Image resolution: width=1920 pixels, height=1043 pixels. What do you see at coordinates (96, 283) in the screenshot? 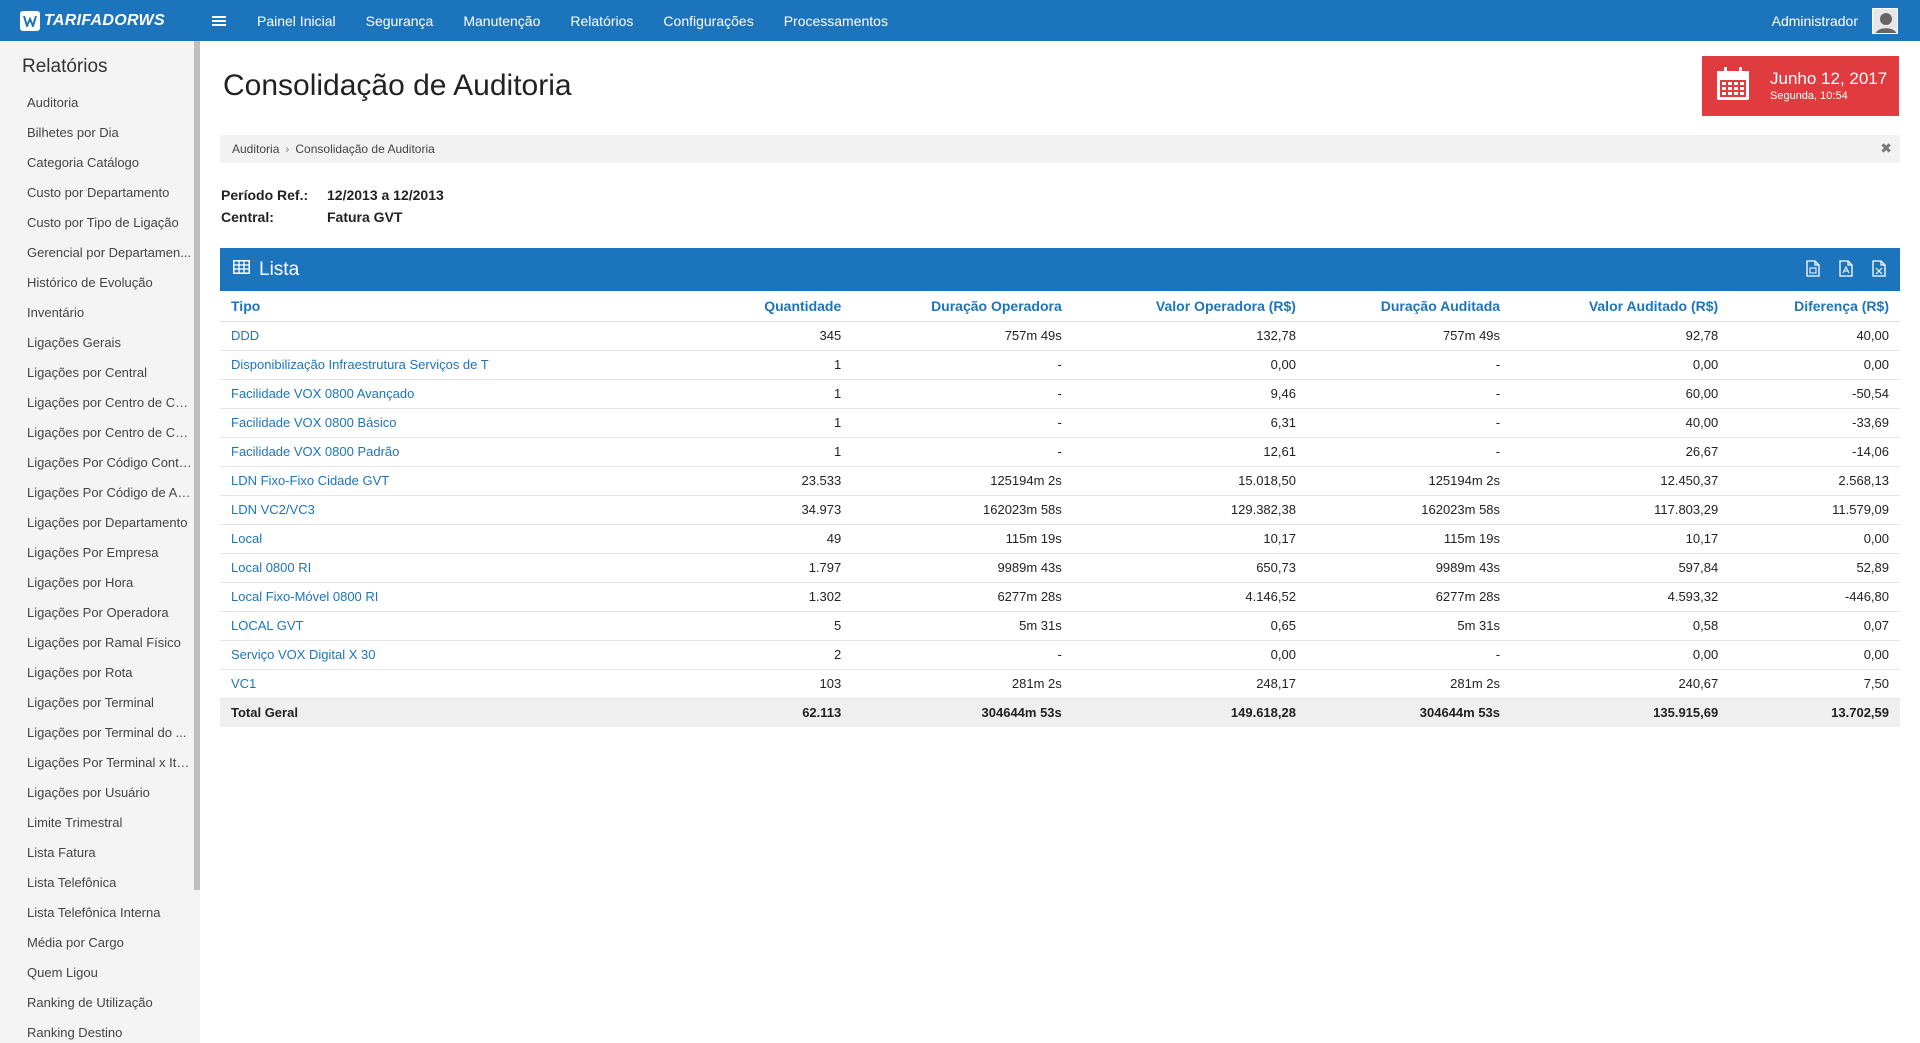
I see `sidebar-item-historico-de-evolucao: Histórico de Evolução` at bounding box center [96, 283].